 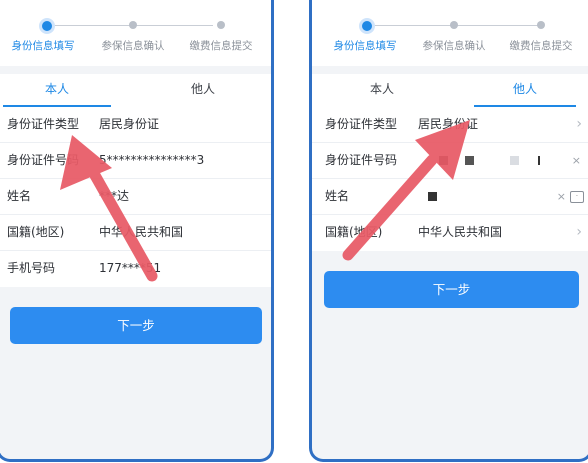 I want to click on name-row: 姓名 ***达, so click(x=135, y=197).